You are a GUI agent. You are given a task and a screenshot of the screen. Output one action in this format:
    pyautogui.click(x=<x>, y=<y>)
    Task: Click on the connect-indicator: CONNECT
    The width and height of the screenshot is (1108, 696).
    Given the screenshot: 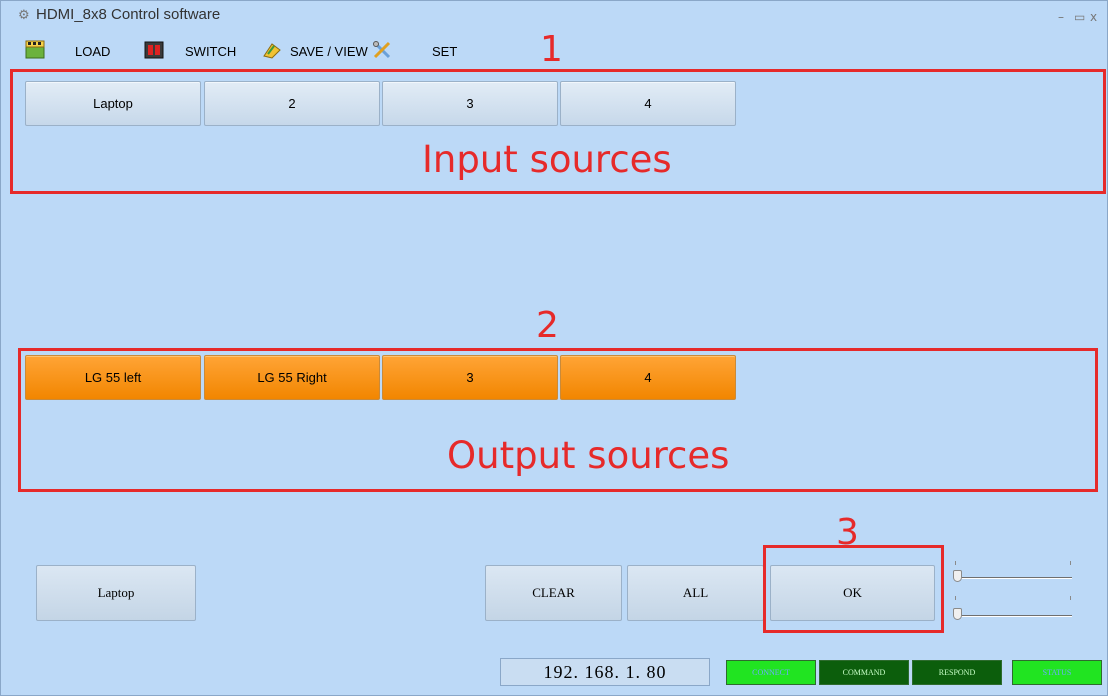 What is the action you would take?
    pyautogui.click(x=771, y=672)
    